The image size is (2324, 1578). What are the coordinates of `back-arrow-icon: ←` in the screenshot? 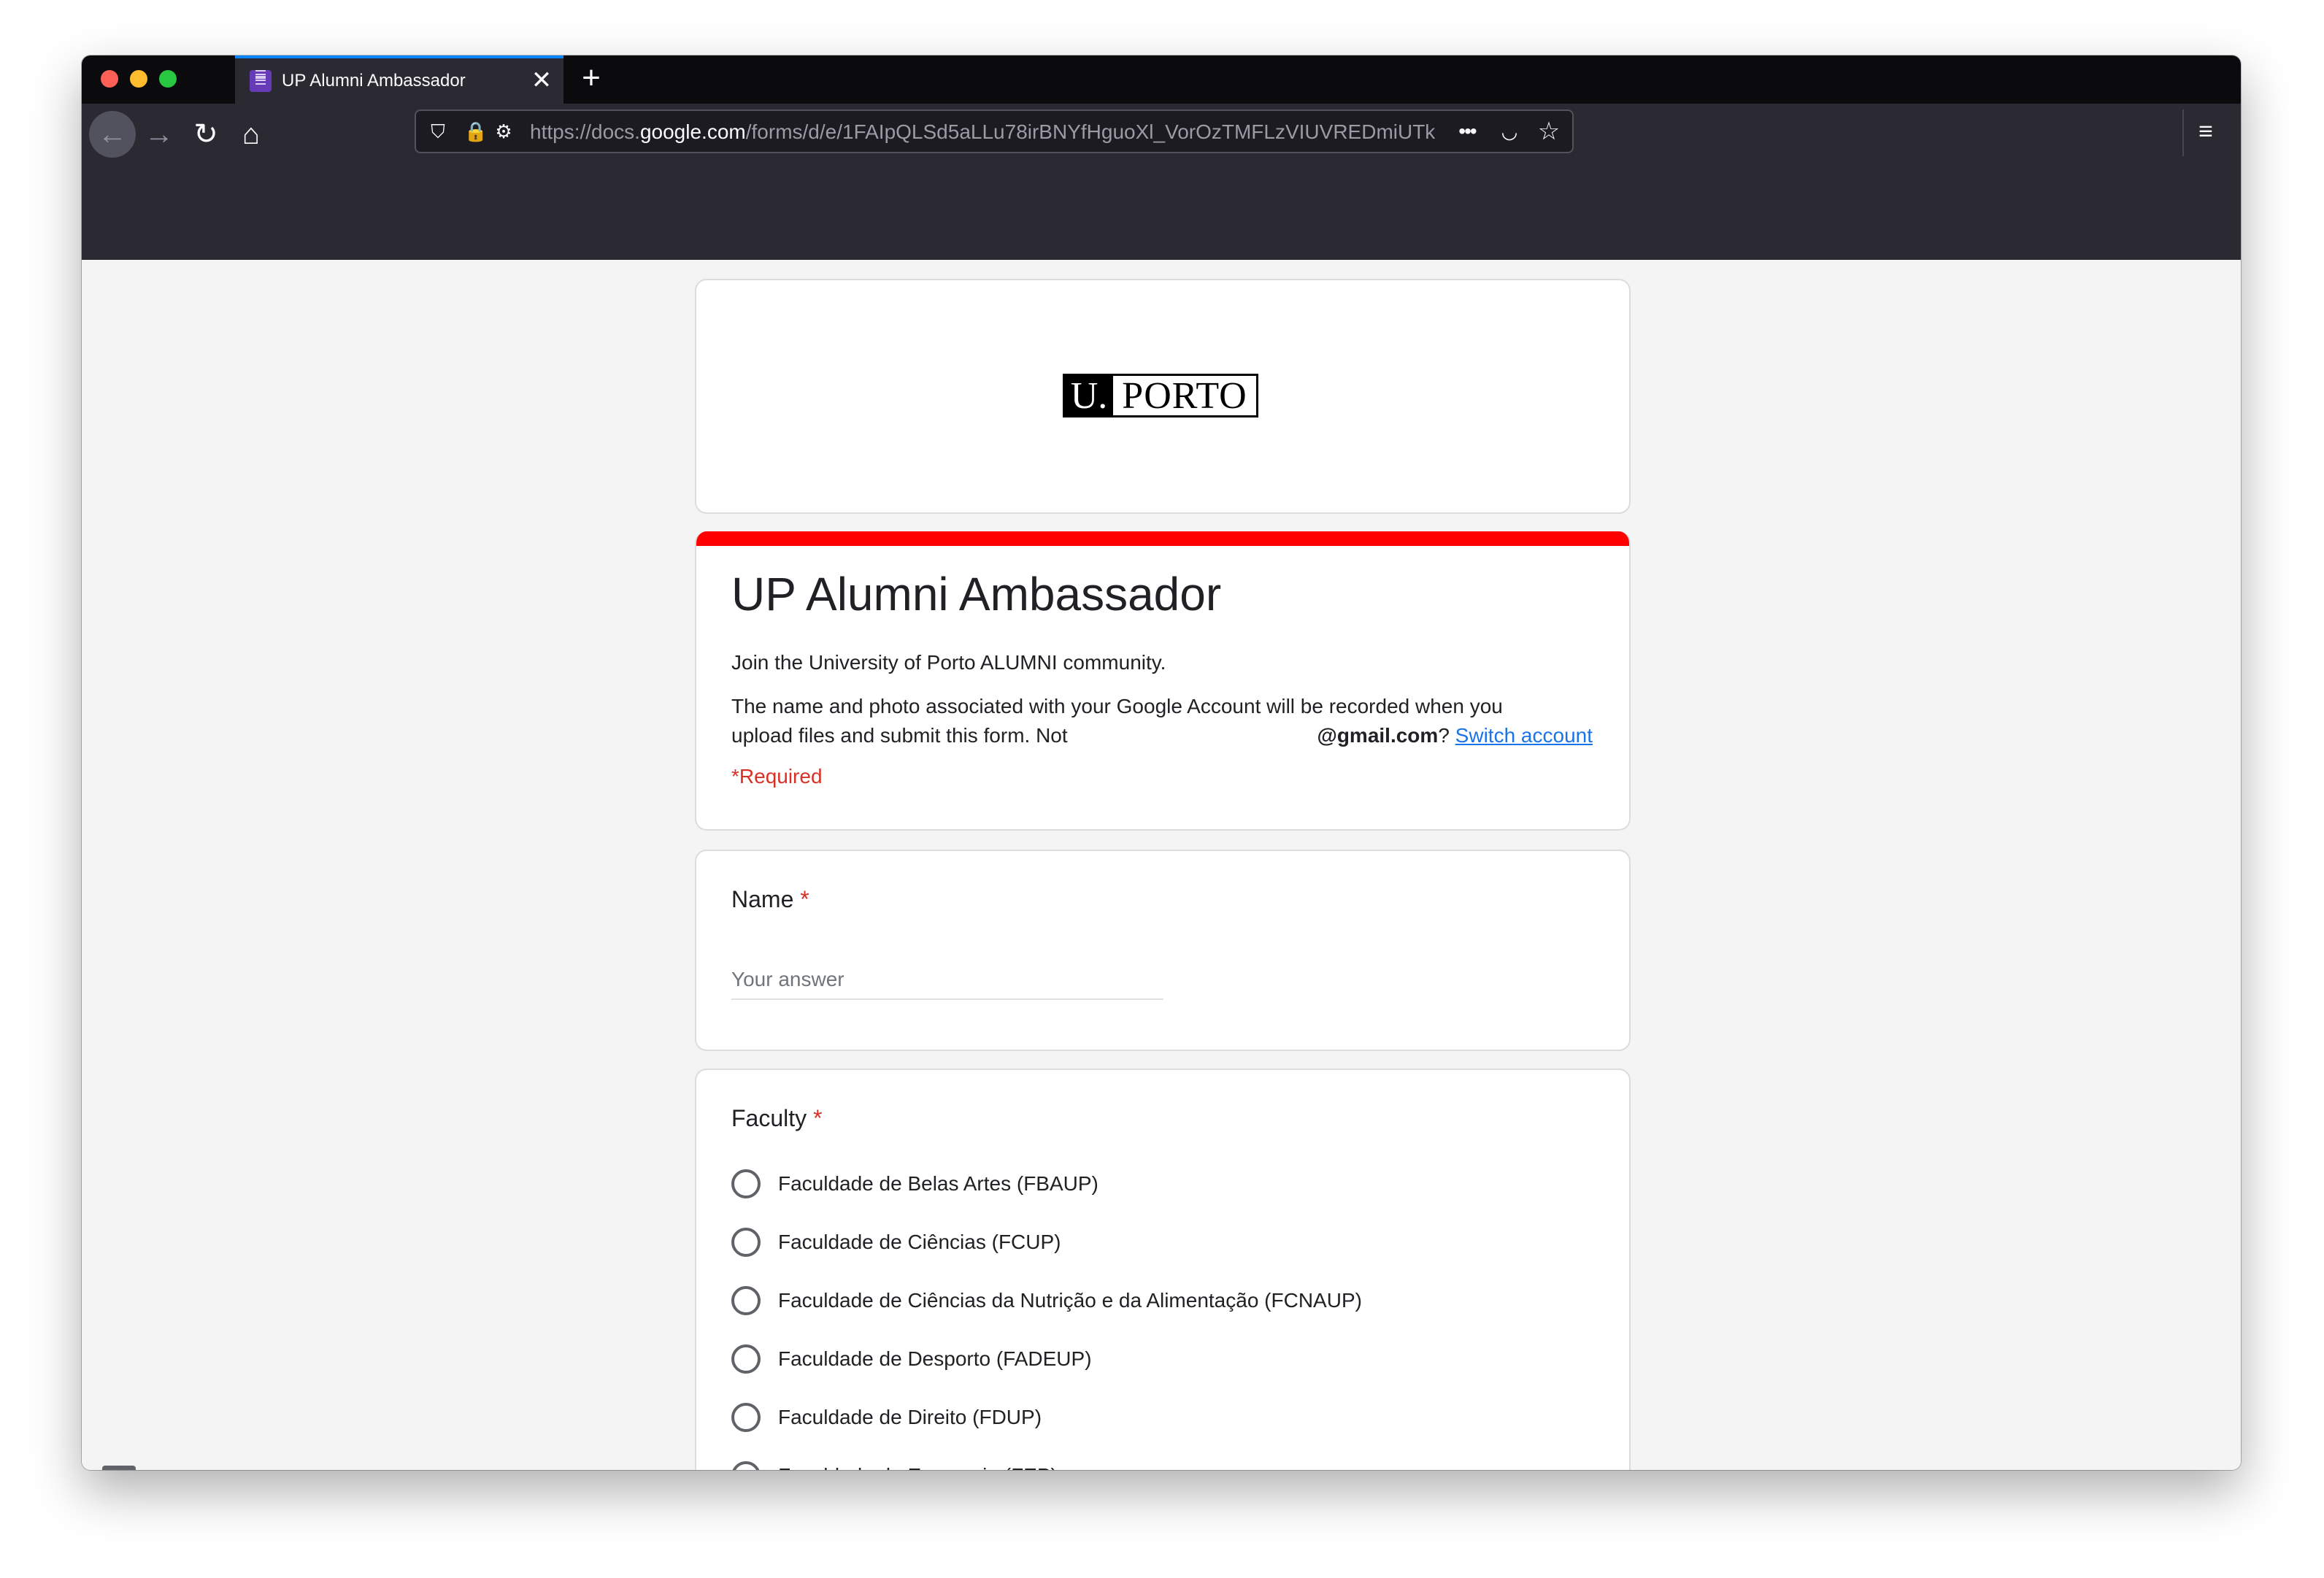 It's located at (112, 134).